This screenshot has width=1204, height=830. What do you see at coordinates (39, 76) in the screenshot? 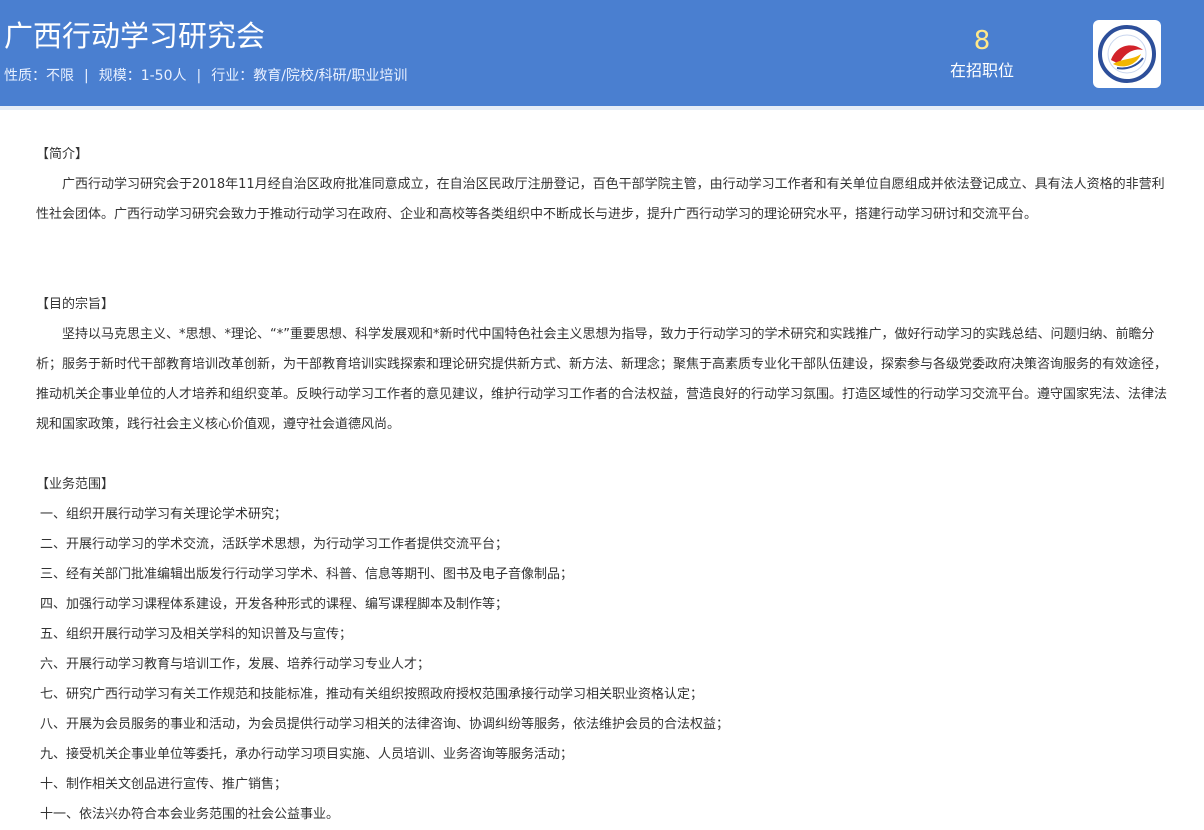
I see `org-nature: 性质：不限` at bounding box center [39, 76].